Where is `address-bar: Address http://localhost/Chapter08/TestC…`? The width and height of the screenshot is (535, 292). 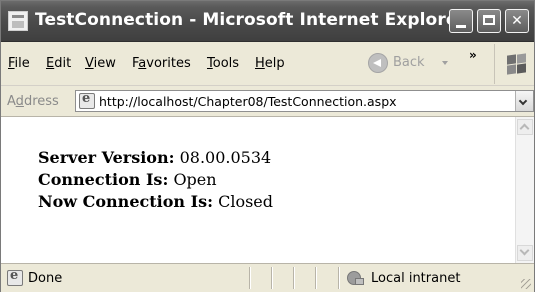 address-bar: Address http://localhost/Chapter08/TestC… is located at coordinates (267, 101).